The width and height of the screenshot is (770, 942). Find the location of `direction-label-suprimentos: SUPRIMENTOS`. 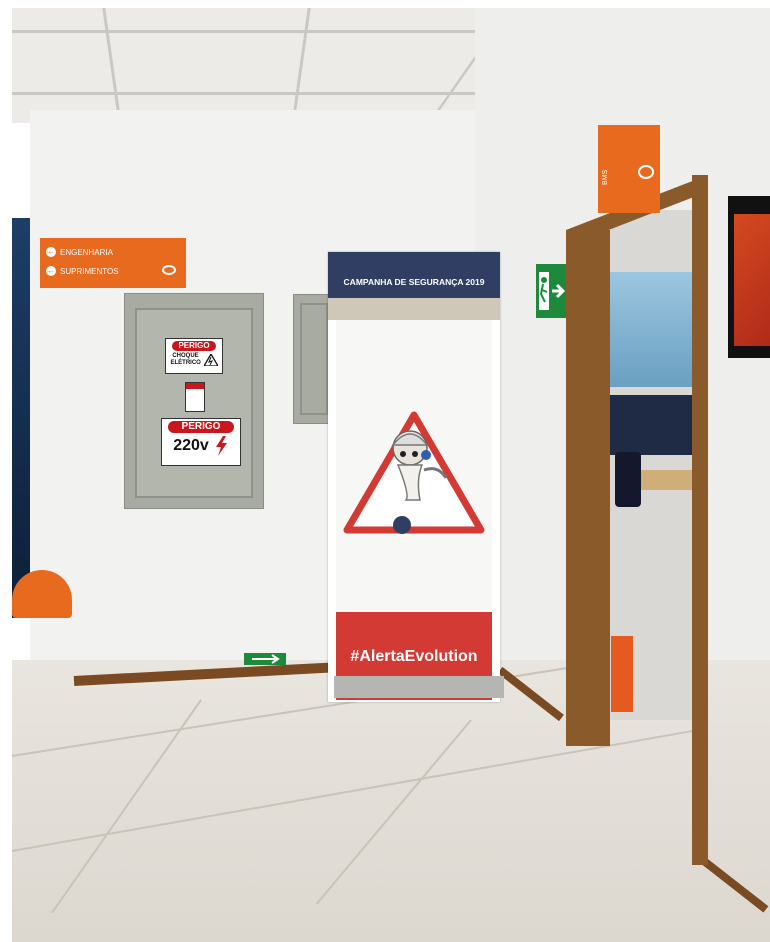

direction-label-suprimentos: SUPRIMENTOS is located at coordinates (89, 271).